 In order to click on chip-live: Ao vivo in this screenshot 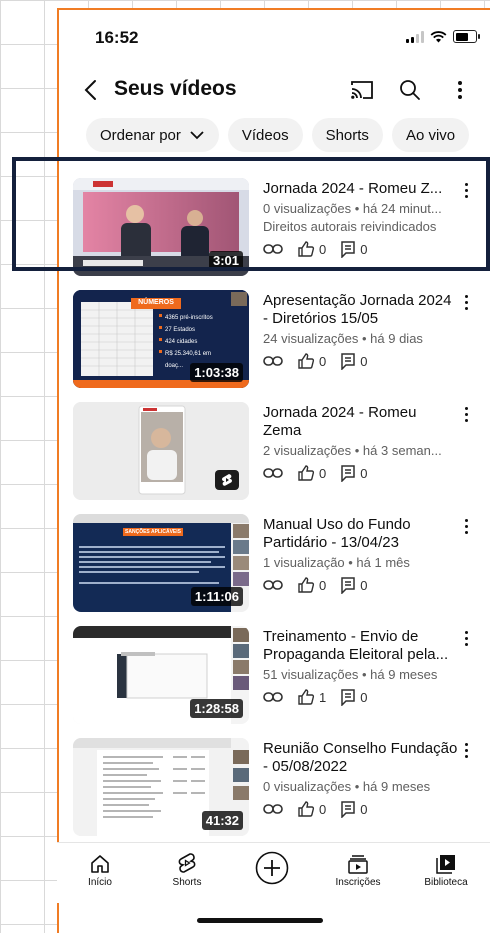, I will do `click(430, 135)`.